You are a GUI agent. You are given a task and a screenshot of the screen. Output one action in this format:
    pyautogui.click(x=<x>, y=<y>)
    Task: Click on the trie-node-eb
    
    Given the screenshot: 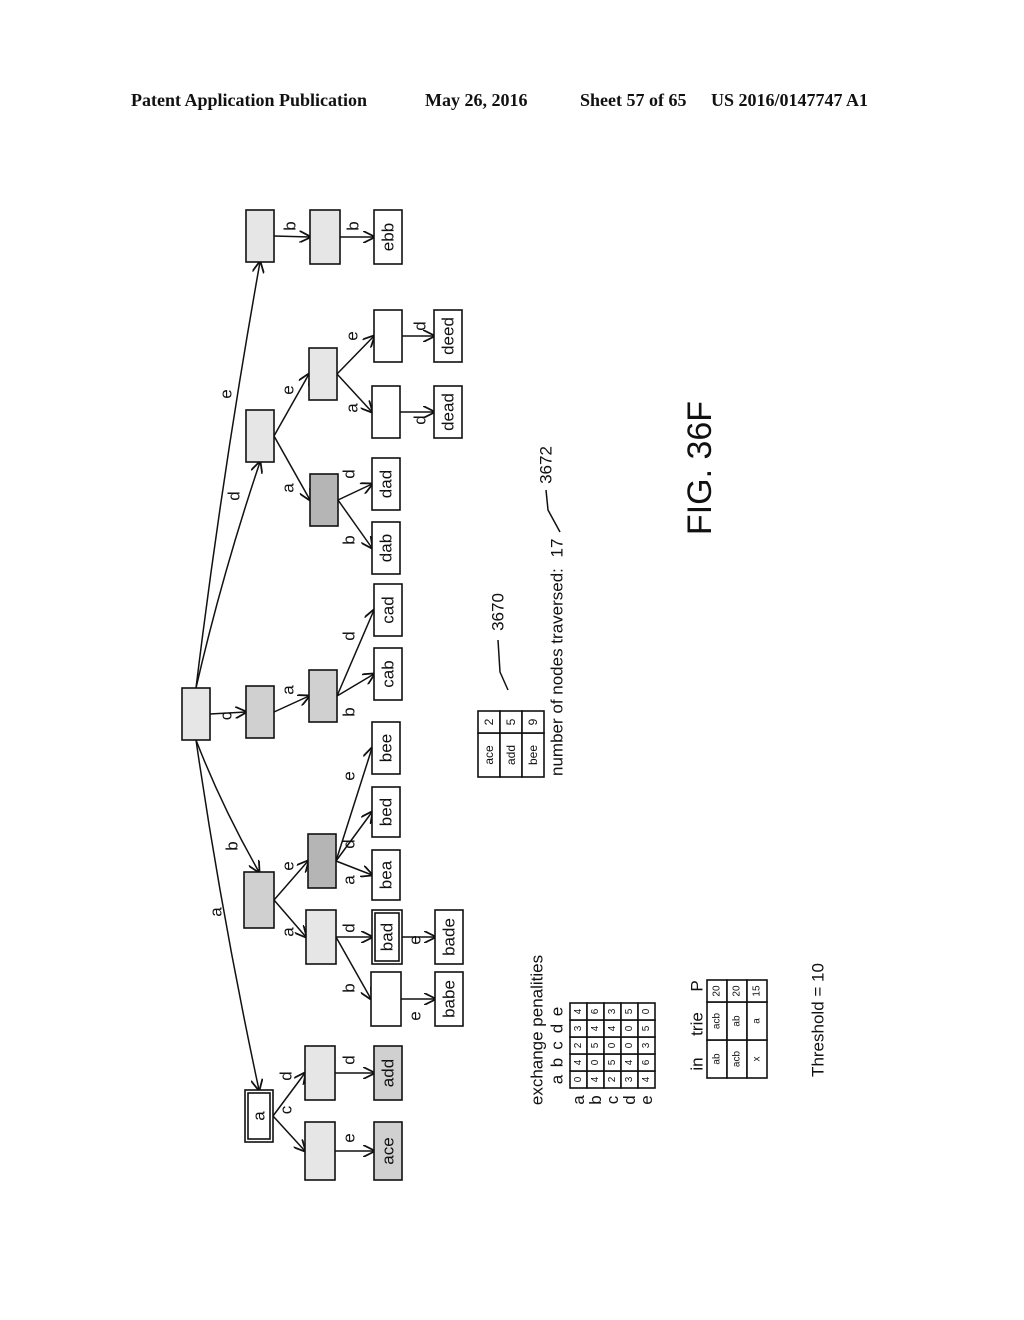 What is the action you would take?
    pyautogui.click(x=325, y=237)
    